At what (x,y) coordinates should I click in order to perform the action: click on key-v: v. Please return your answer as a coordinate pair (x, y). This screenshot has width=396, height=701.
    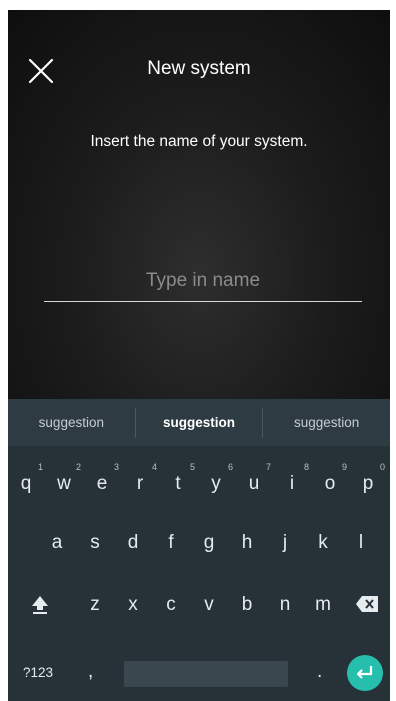
    Looking at the image, I should click on (209, 605).